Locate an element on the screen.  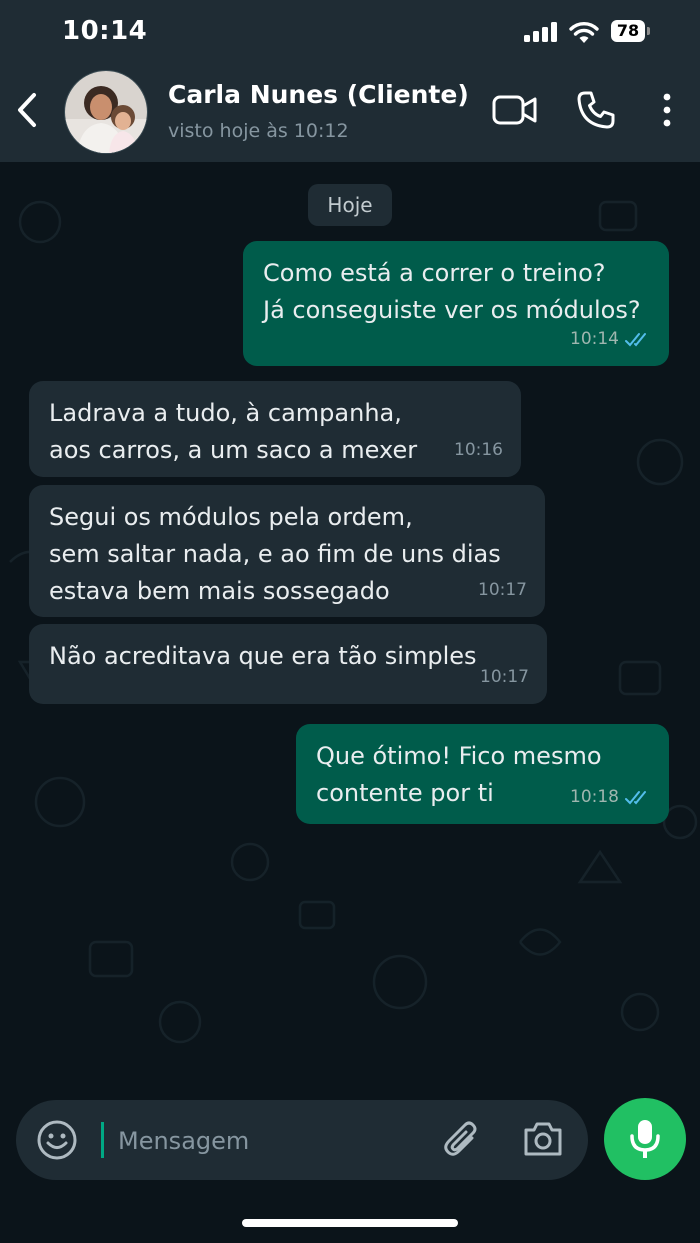
microphone-button is located at coordinates (645, 1139).